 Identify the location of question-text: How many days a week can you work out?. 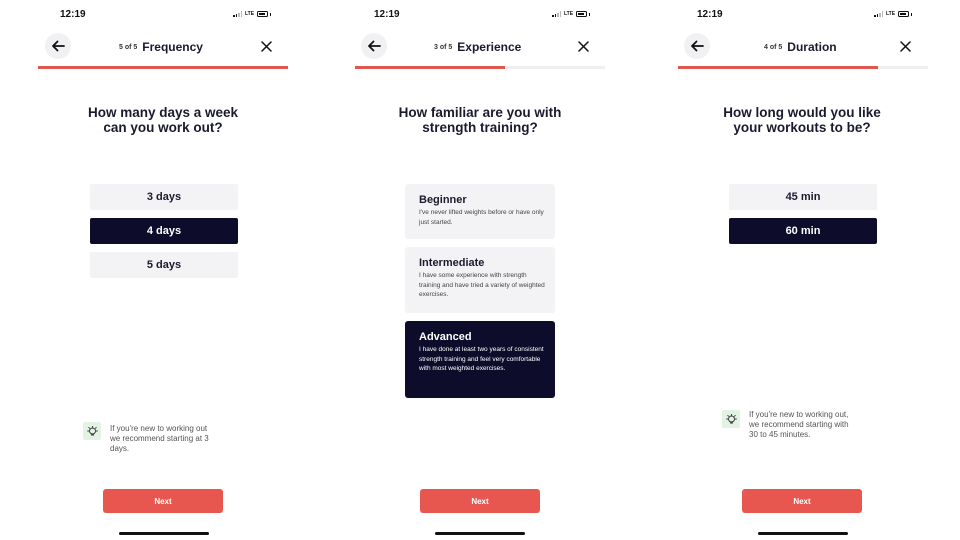
(163, 120).